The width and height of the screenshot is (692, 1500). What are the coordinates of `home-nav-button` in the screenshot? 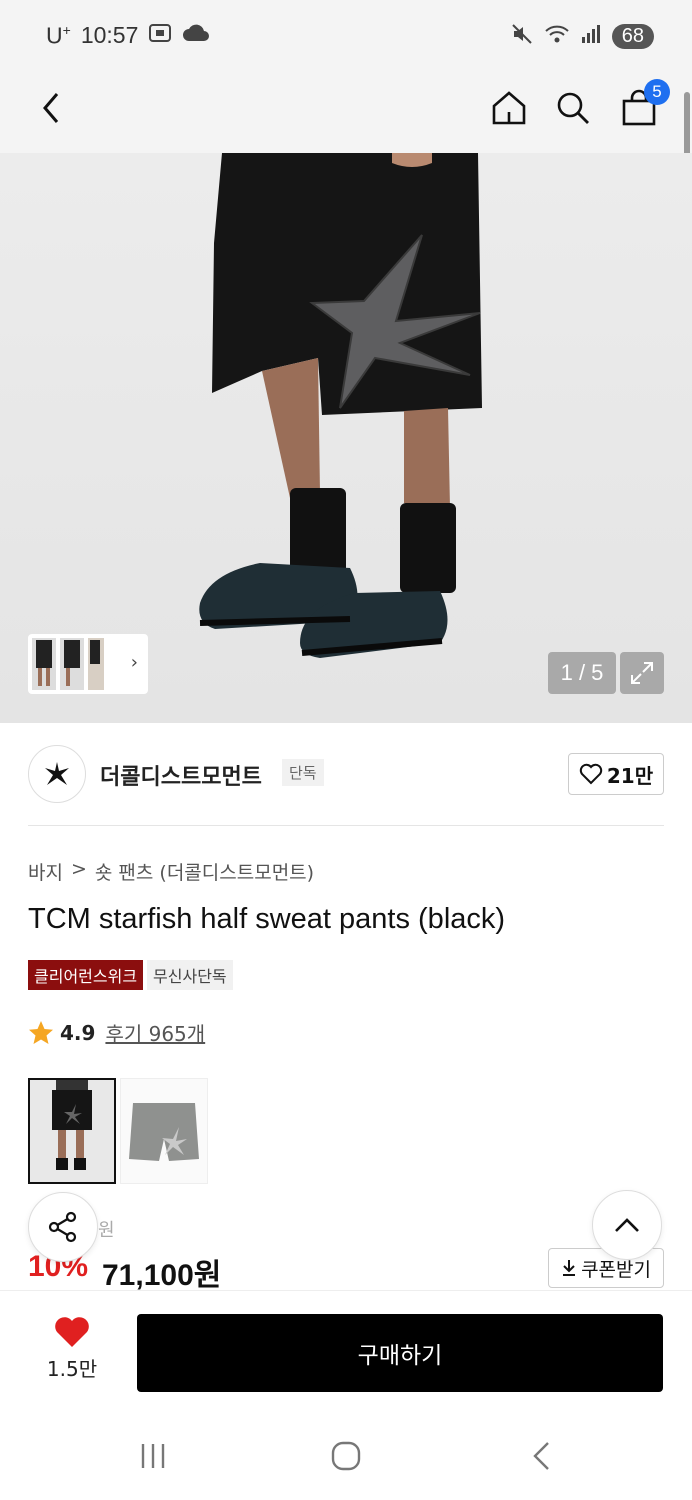 It's located at (346, 1456).